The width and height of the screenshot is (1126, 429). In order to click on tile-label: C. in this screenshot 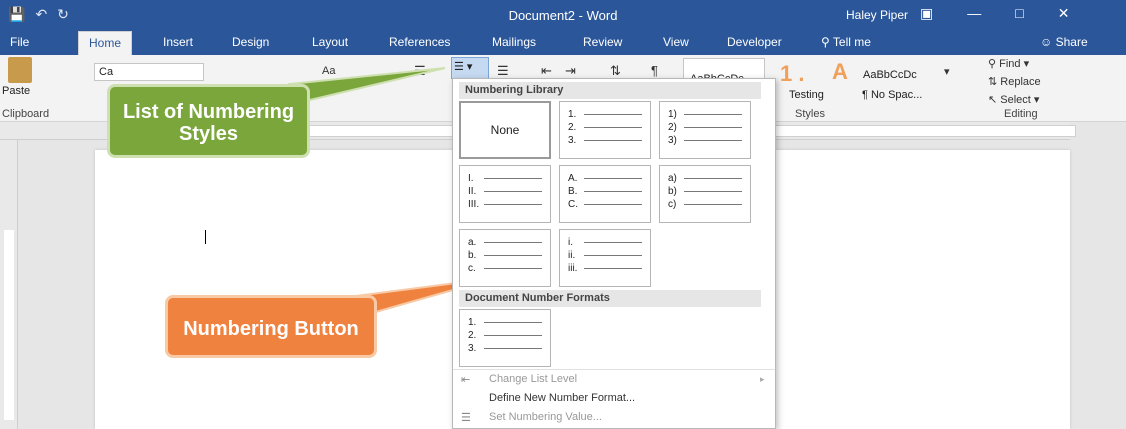, I will do `click(573, 204)`.